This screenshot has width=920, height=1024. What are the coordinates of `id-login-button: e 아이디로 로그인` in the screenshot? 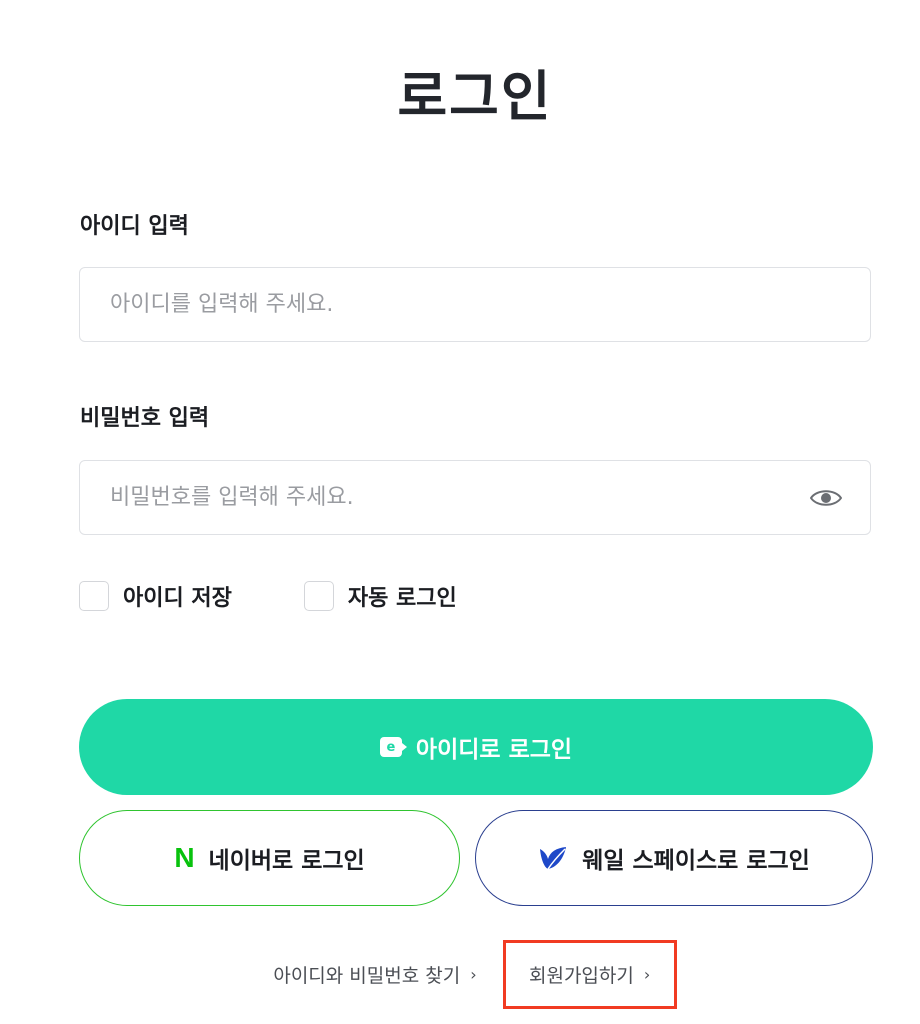 It's located at (476, 747).